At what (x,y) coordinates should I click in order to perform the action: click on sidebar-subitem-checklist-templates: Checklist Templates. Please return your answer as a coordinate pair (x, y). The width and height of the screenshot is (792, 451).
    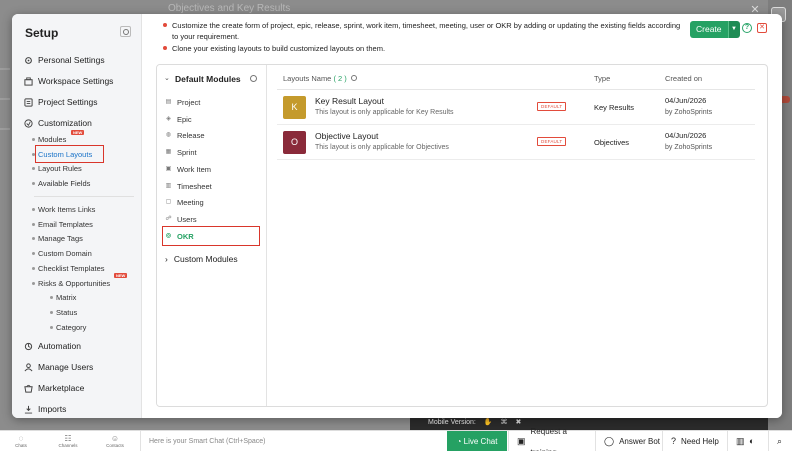
    Looking at the image, I should click on (68, 268).